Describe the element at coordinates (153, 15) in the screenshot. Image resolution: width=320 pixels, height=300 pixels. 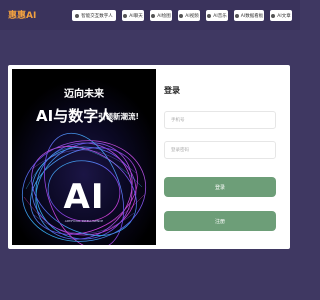
I see `palette-icon` at that location.